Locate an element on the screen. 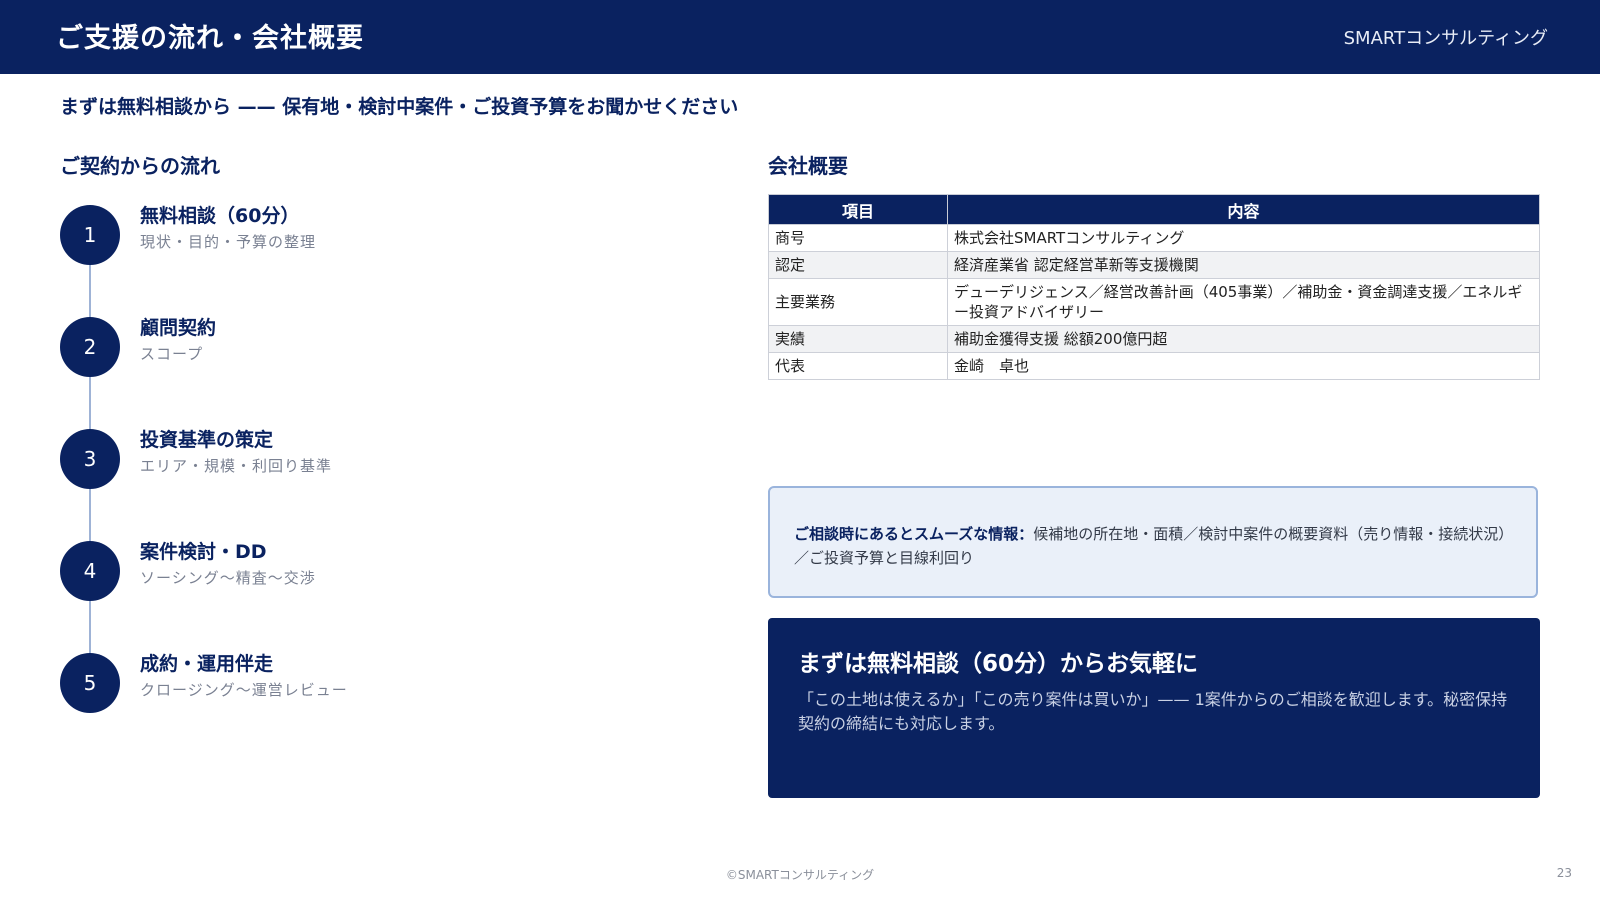 The image size is (1600, 900). flow-step: 2 顧問契約 スコープ is located at coordinates (380, 348).